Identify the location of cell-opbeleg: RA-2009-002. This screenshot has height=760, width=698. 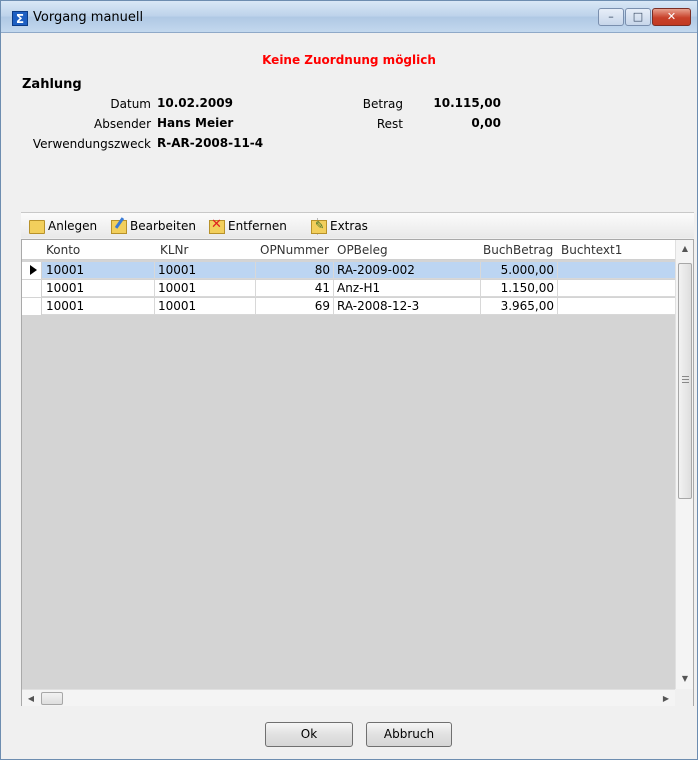
(407, 270).